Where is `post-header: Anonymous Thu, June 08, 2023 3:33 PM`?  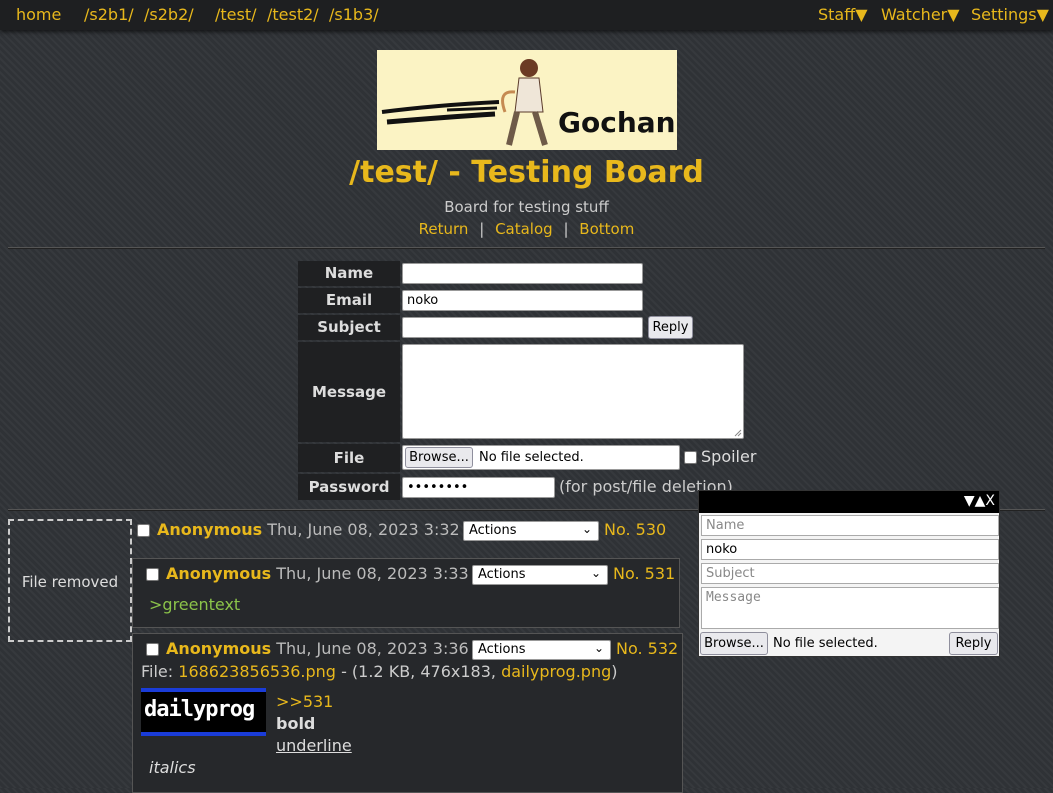 post-header: Anonymous Thu, June 08, 2023 3:33 PM is located at coordinates (331, 573).